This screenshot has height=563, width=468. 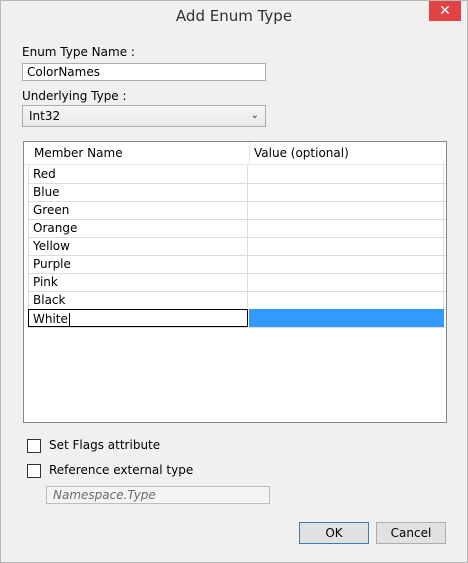 I want to click on member-name-cell: Yellow, so click(x=138, y=246).